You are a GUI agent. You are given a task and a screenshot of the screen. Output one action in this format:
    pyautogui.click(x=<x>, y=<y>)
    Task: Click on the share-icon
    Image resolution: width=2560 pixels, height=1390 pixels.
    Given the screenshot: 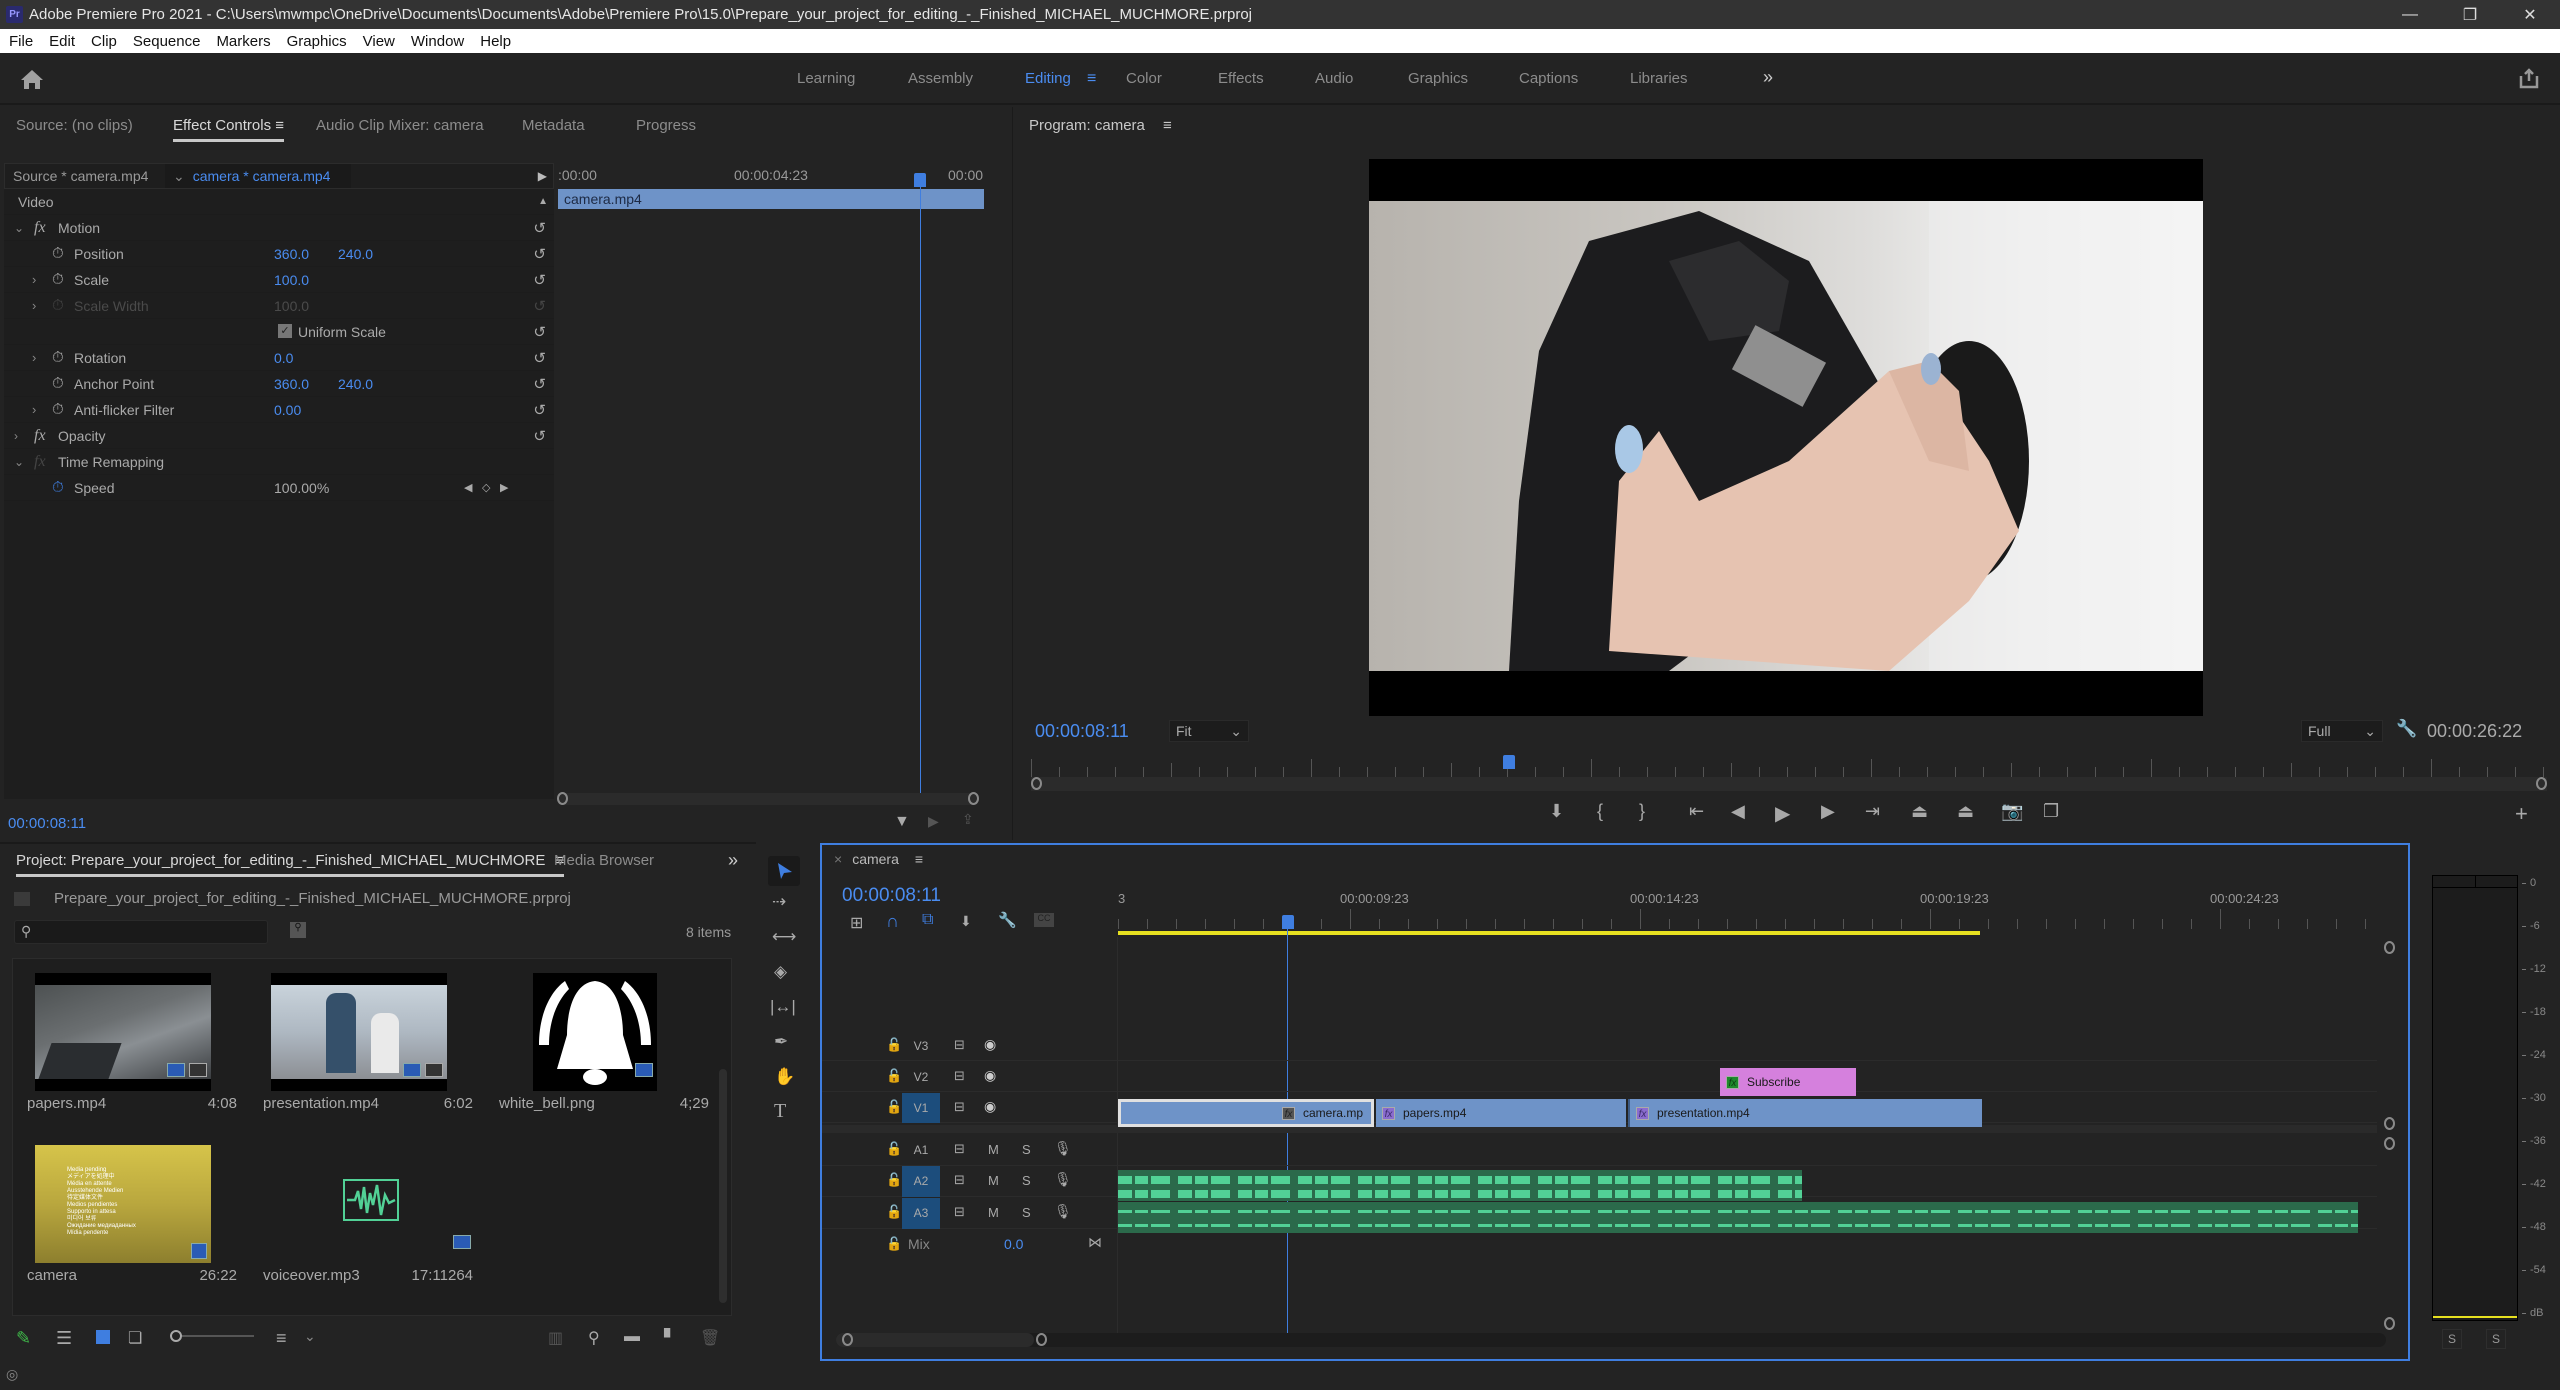 What is the action you would take?
    pyautogui.click(x=2529, y=78)
    